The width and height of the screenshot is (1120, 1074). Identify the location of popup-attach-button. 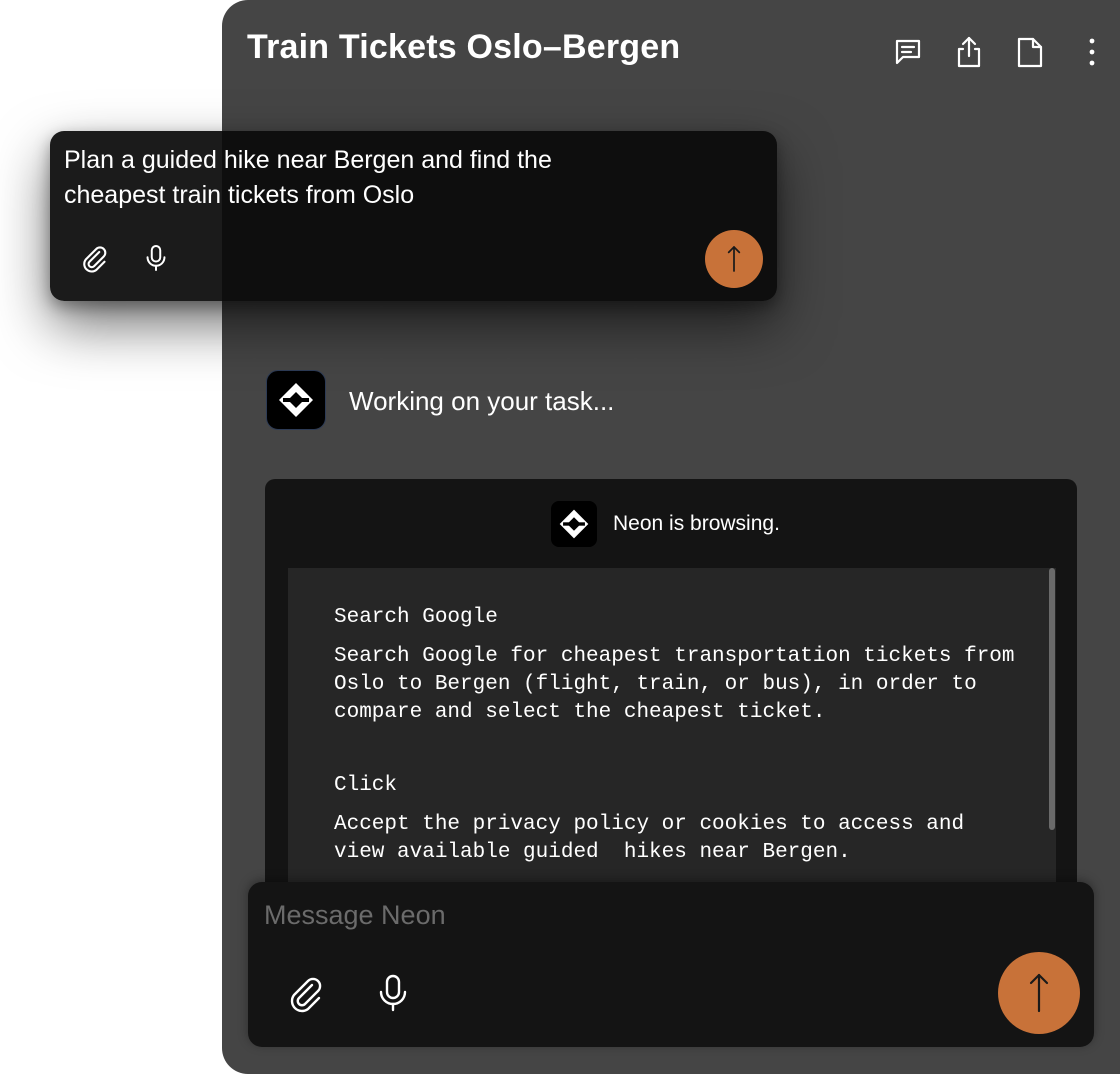
(94, 258).